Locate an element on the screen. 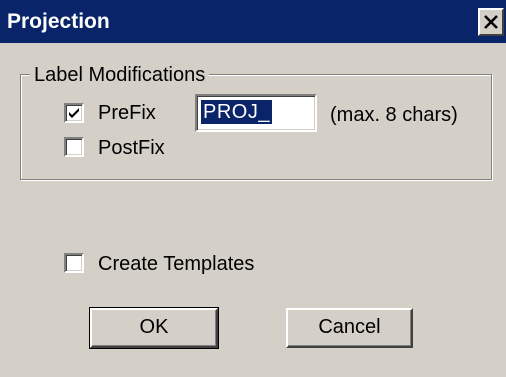 The height and width of the screenshot is (377, 506). create-templates-label: Create Templates is located at coordinates (176, 264).